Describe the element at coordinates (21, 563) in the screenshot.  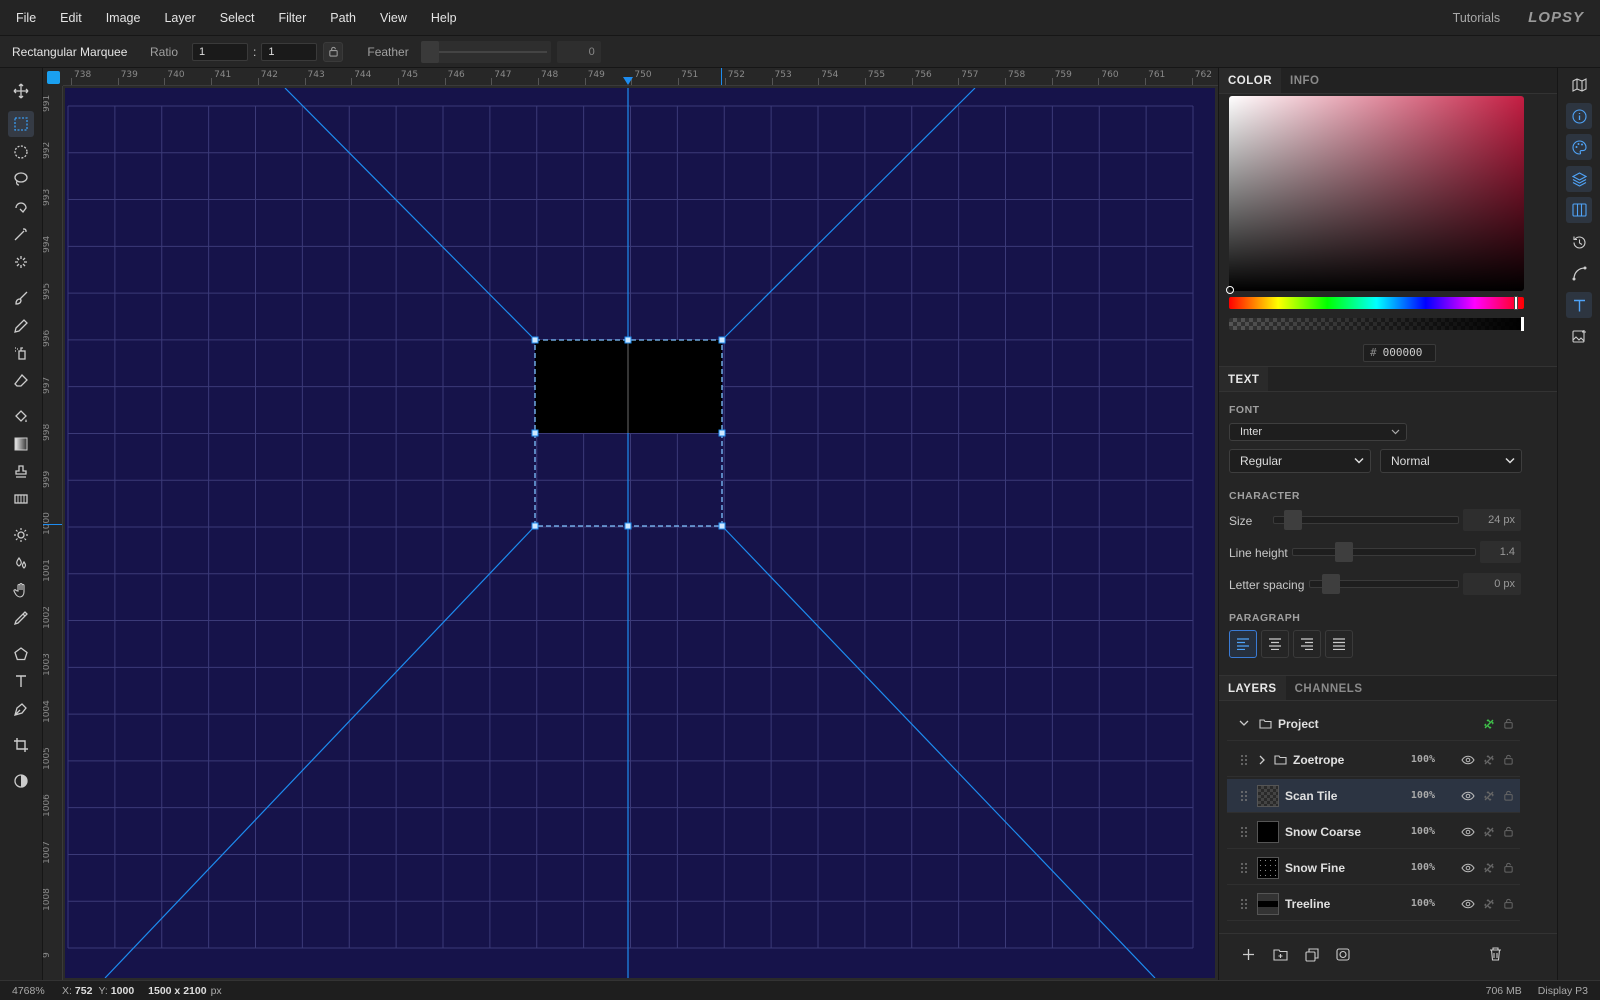
I see `blur-tool` at that location.